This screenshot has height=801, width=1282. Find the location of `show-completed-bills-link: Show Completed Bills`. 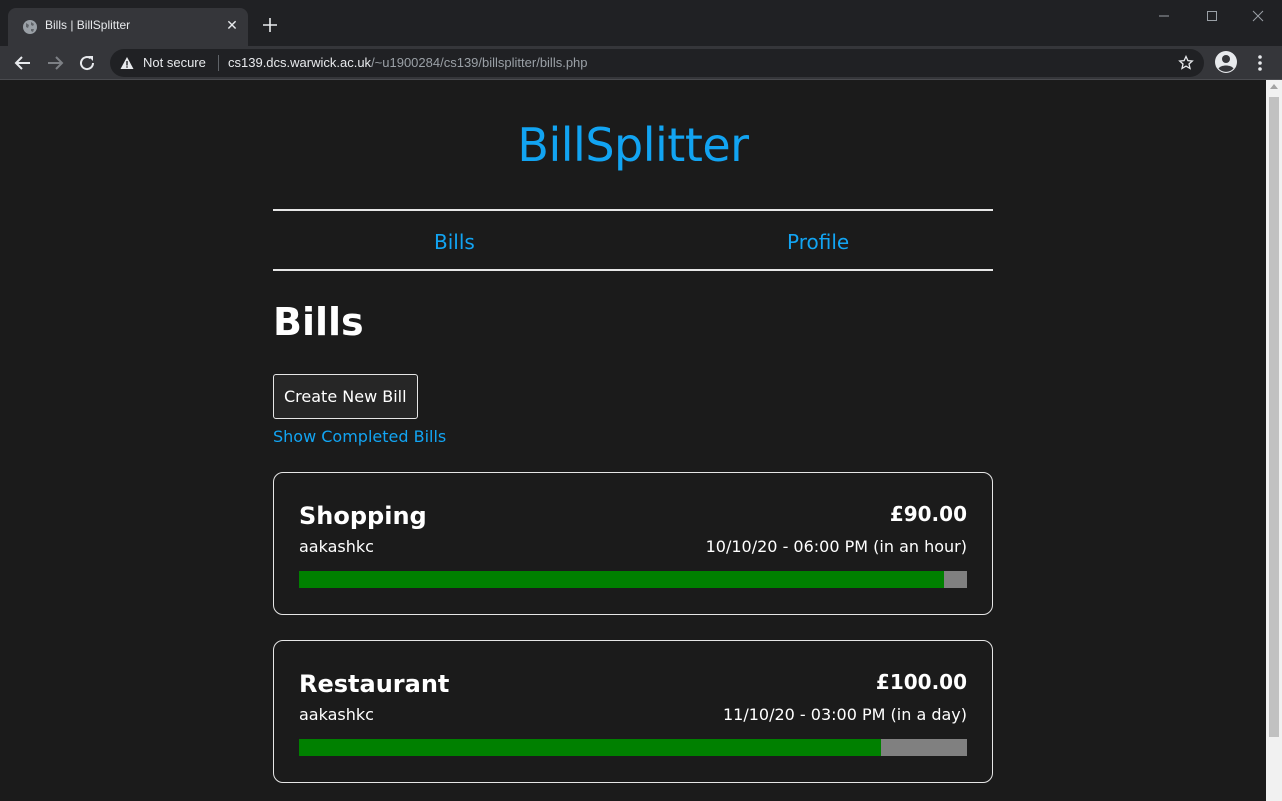

show-completed-bills-link: Show Completed Bills is located at coordinates (359, 436).